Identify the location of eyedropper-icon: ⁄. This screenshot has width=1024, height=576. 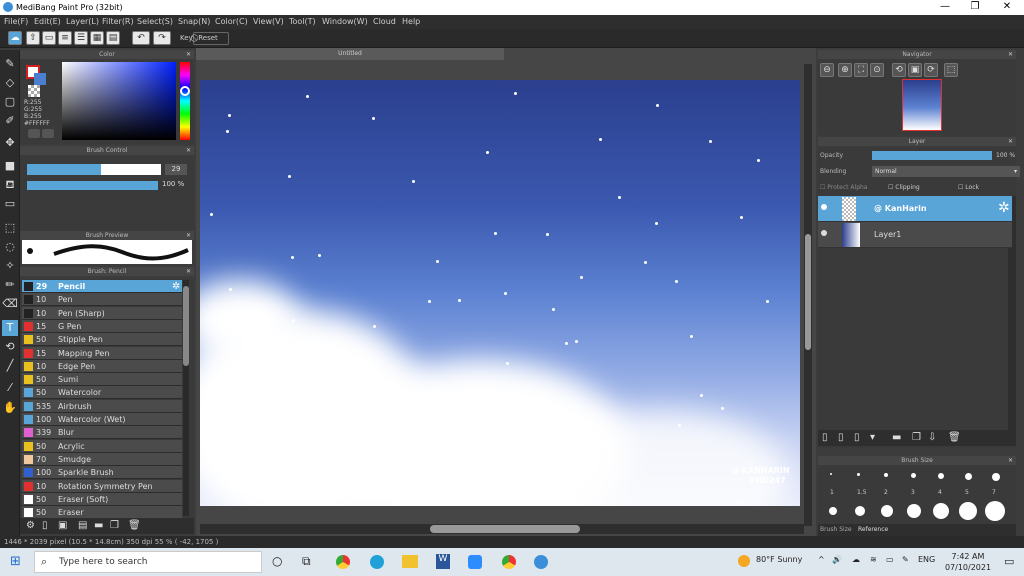
(10, 388).